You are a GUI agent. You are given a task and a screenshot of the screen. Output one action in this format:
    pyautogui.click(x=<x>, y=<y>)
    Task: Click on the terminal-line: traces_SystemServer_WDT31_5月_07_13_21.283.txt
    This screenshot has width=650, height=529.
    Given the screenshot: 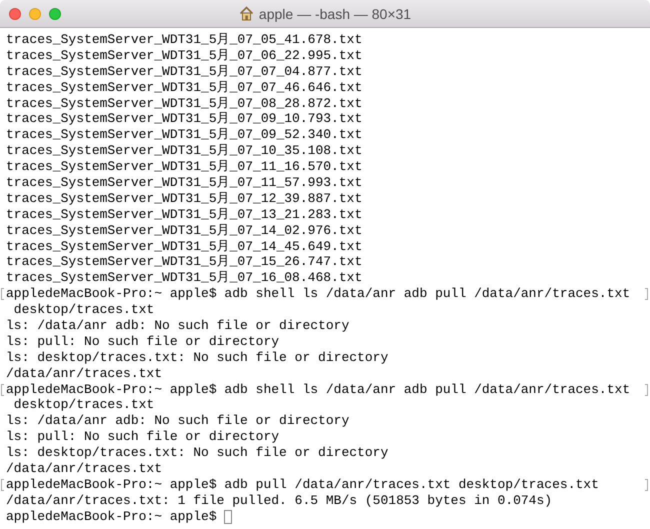 What is the action you would take?
    pyautogui.click(x=184, y=214)
    